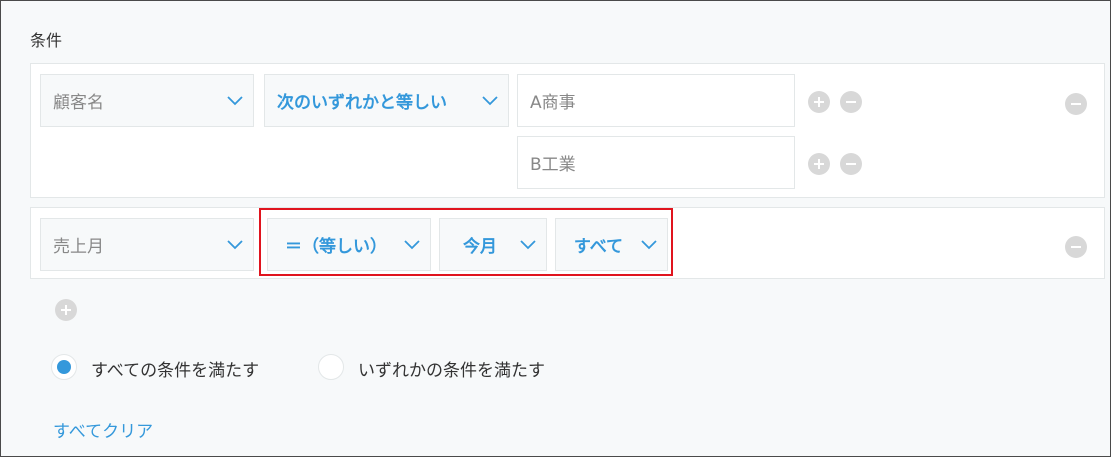 The width and height of the screenshot is (1111, 457). Describe the element at coordinates (451, 368) in the screenshot. I see `radio-match-any-label: いずれかの条件を満たす` at that location.